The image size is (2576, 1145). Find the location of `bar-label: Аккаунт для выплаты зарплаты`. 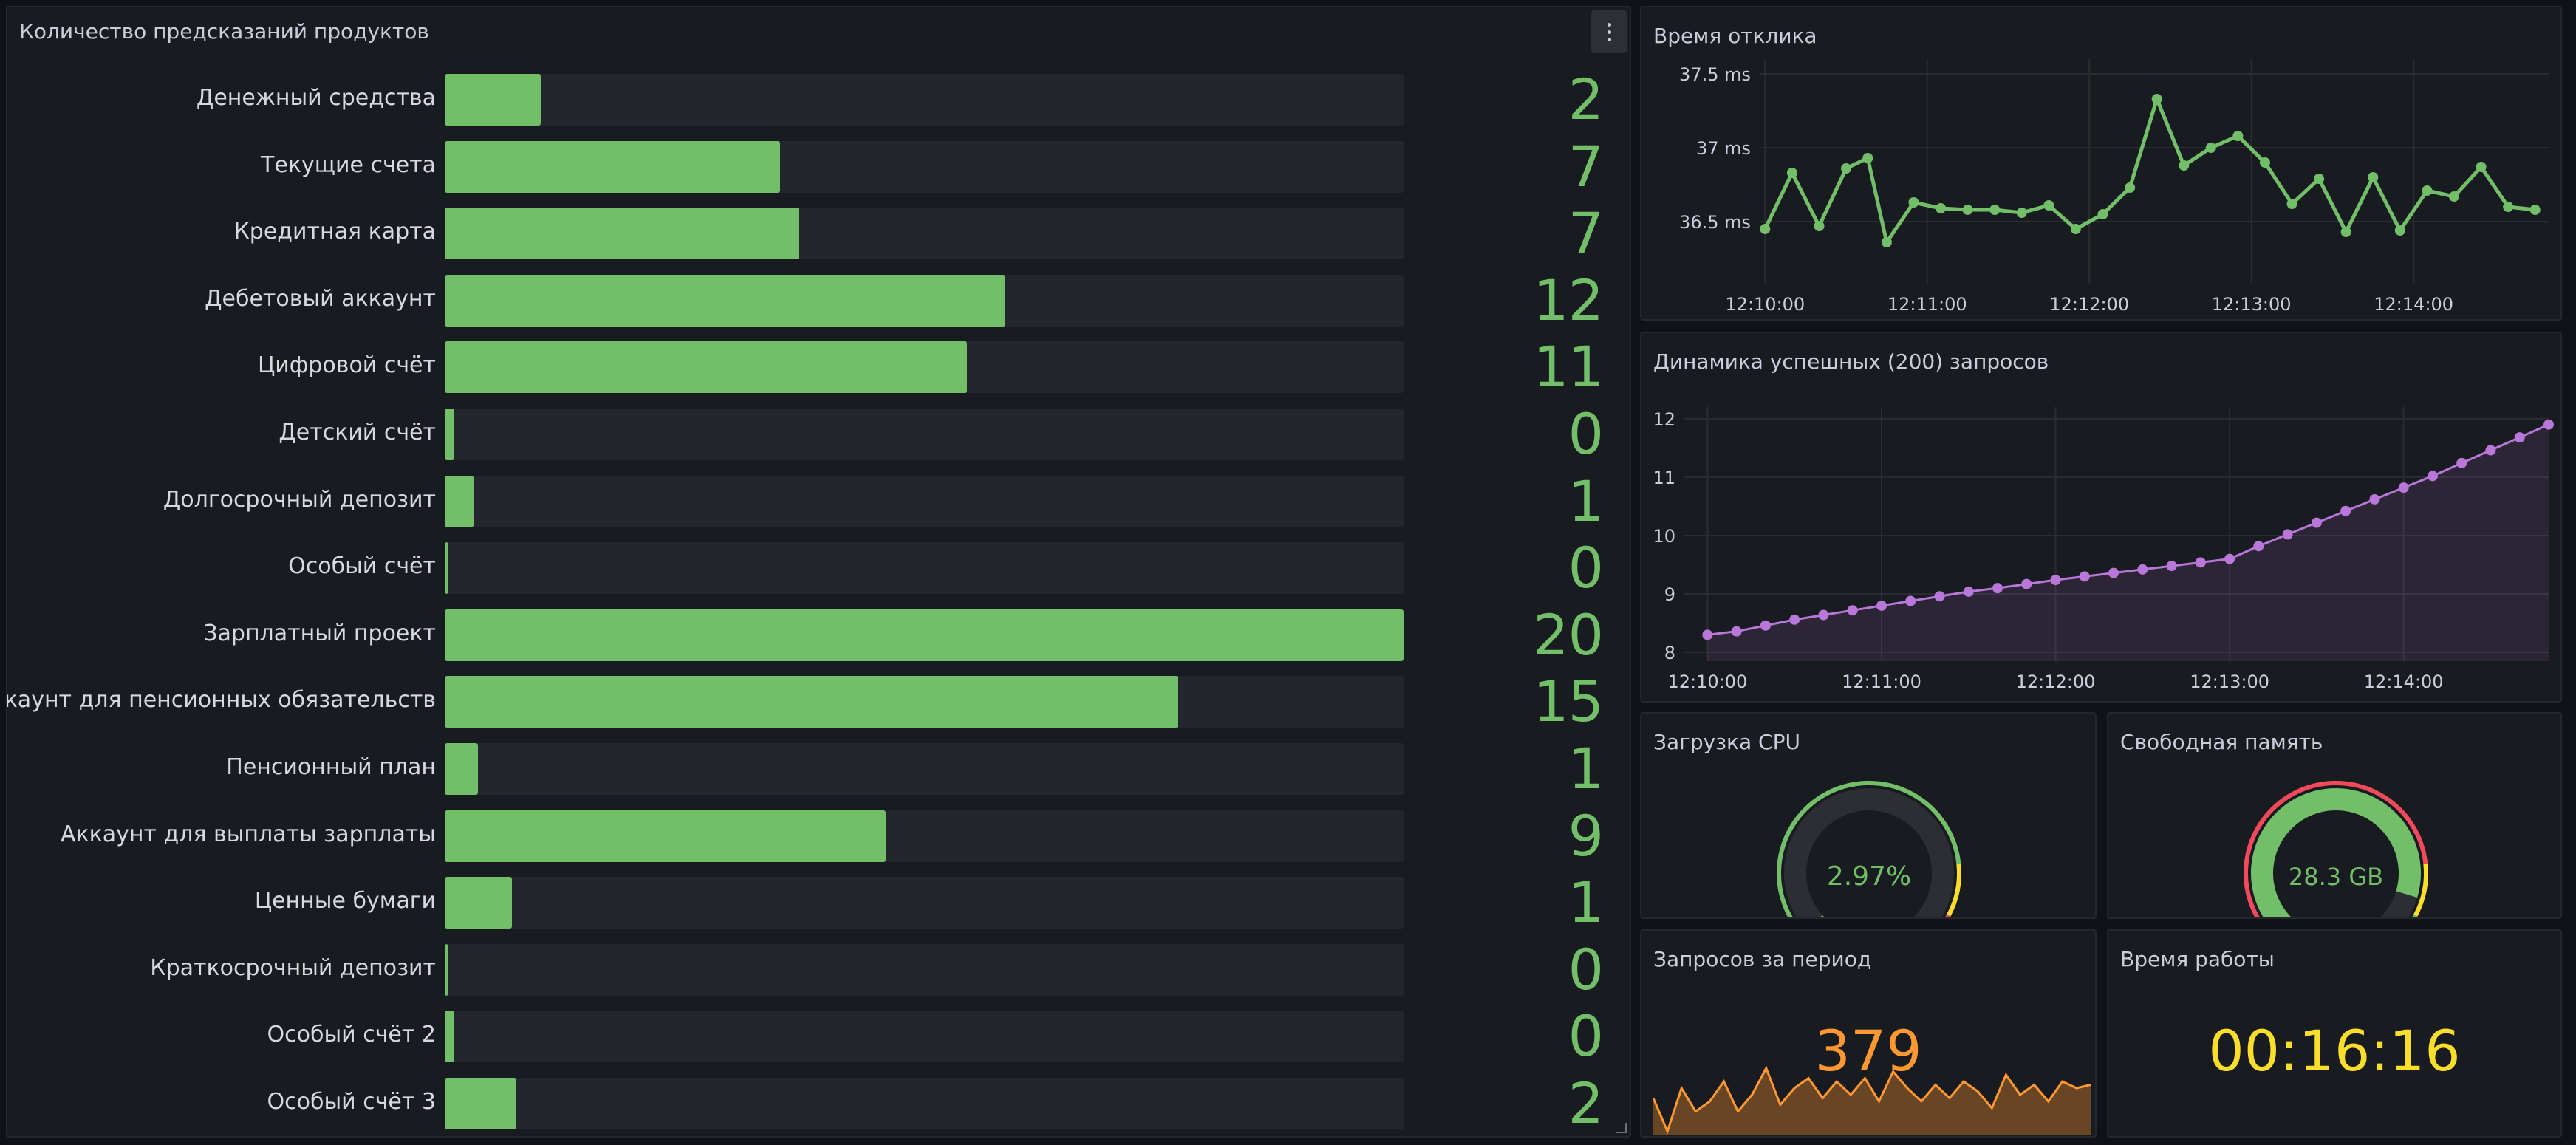

bar-label: Аккаунт для выплаты зарплаты is located at coordinates (248, 834).